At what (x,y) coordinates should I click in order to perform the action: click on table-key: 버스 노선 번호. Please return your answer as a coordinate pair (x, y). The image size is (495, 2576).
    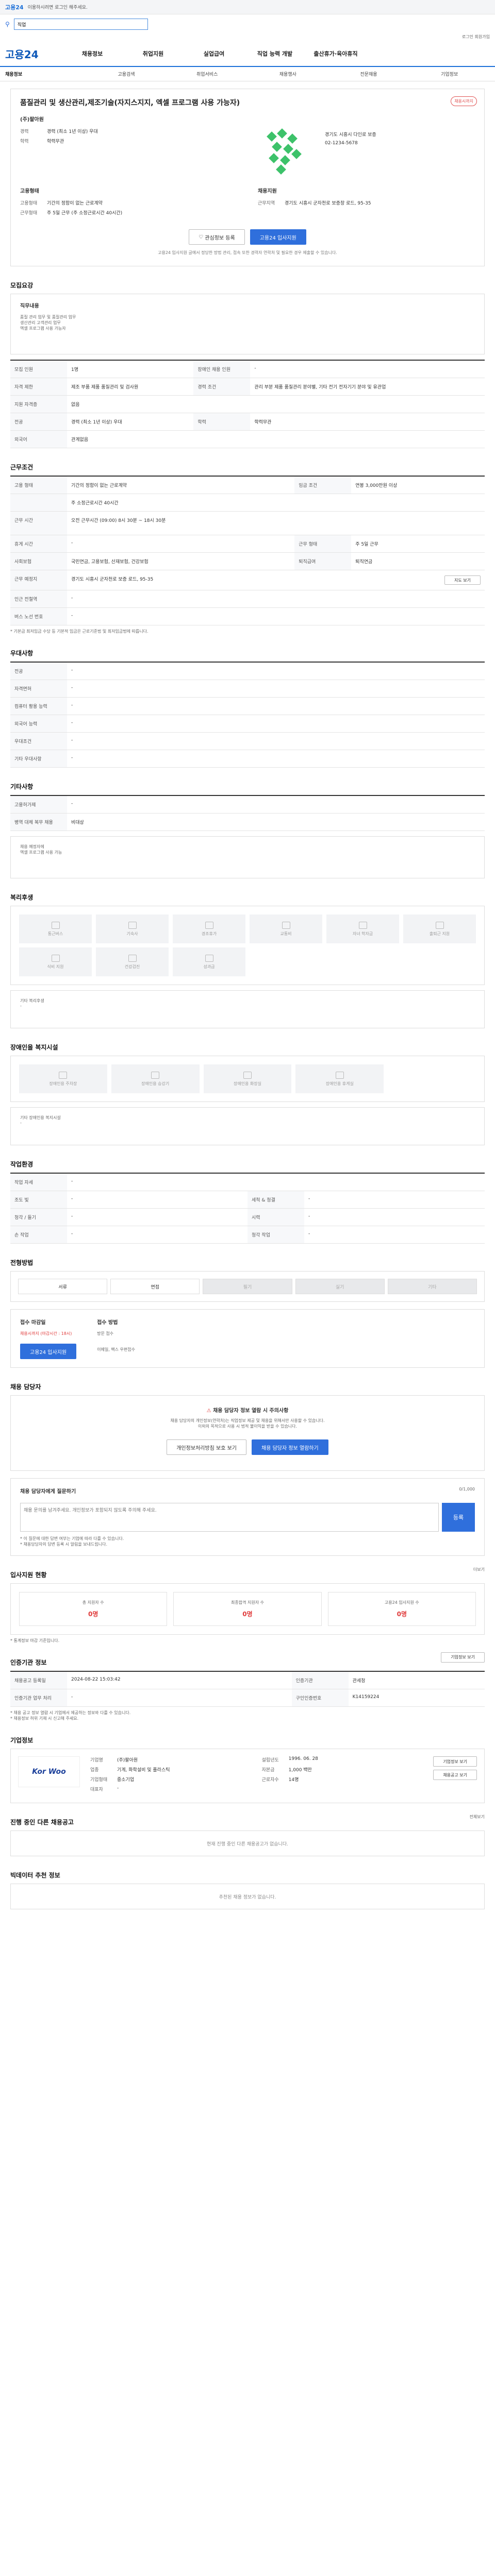
    Looking at the image, I should click on (38, 616).